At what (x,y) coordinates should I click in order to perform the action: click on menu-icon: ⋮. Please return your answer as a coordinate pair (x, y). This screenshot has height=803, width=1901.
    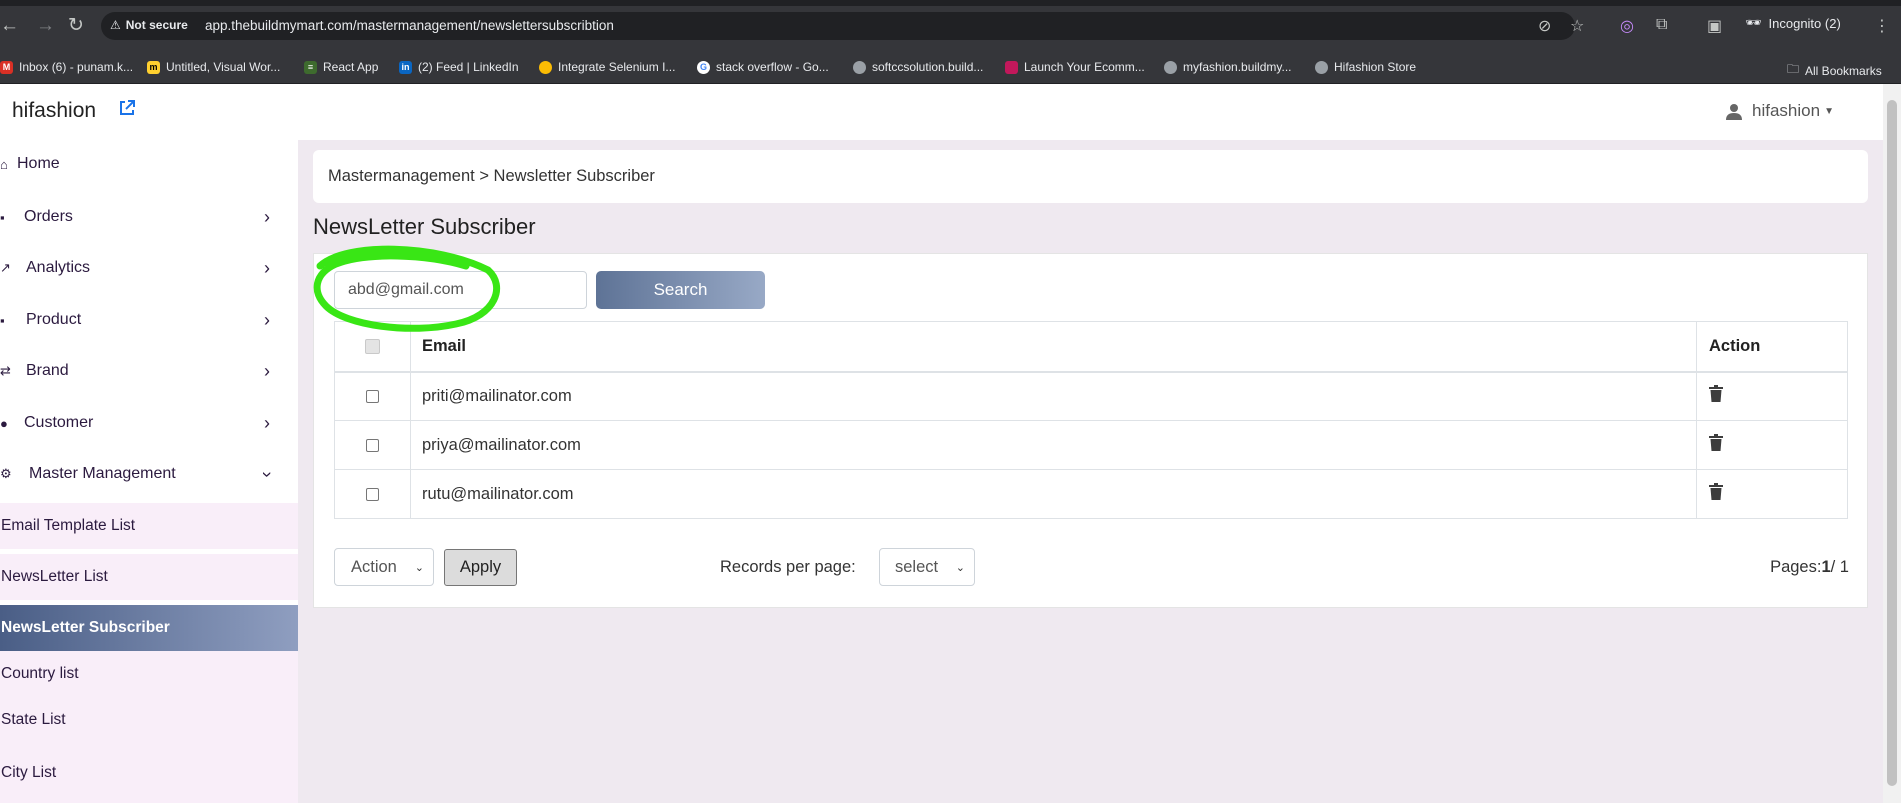
    Looking at the image, I should click on (1882, 26).